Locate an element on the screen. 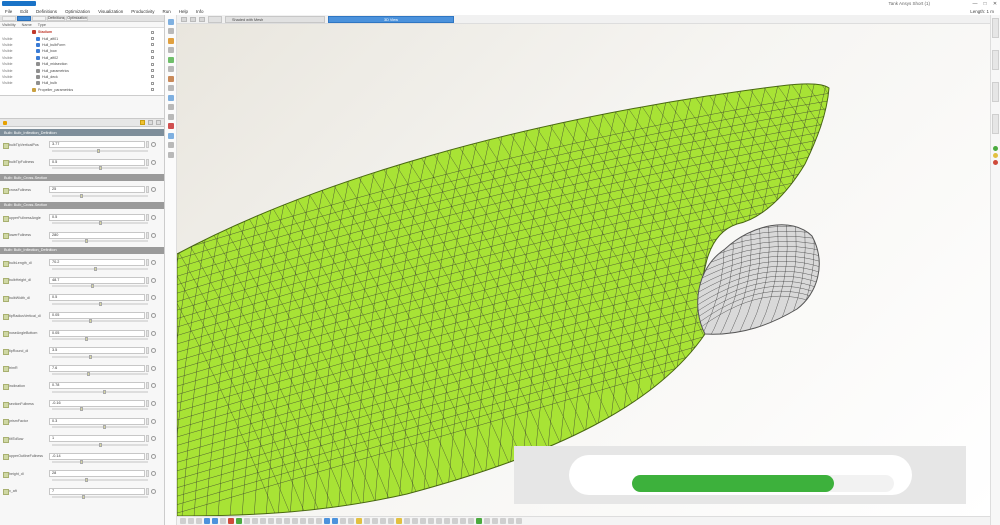  camera-tool-icon is located at coordinates (171, 135).